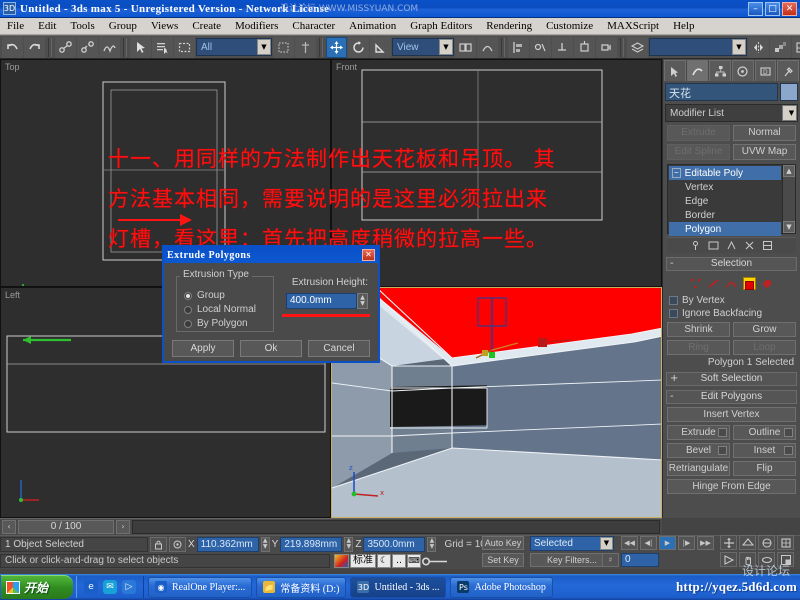 This screenshot has height=600, width=800. I want to click on element-icon, so click(767, 283).